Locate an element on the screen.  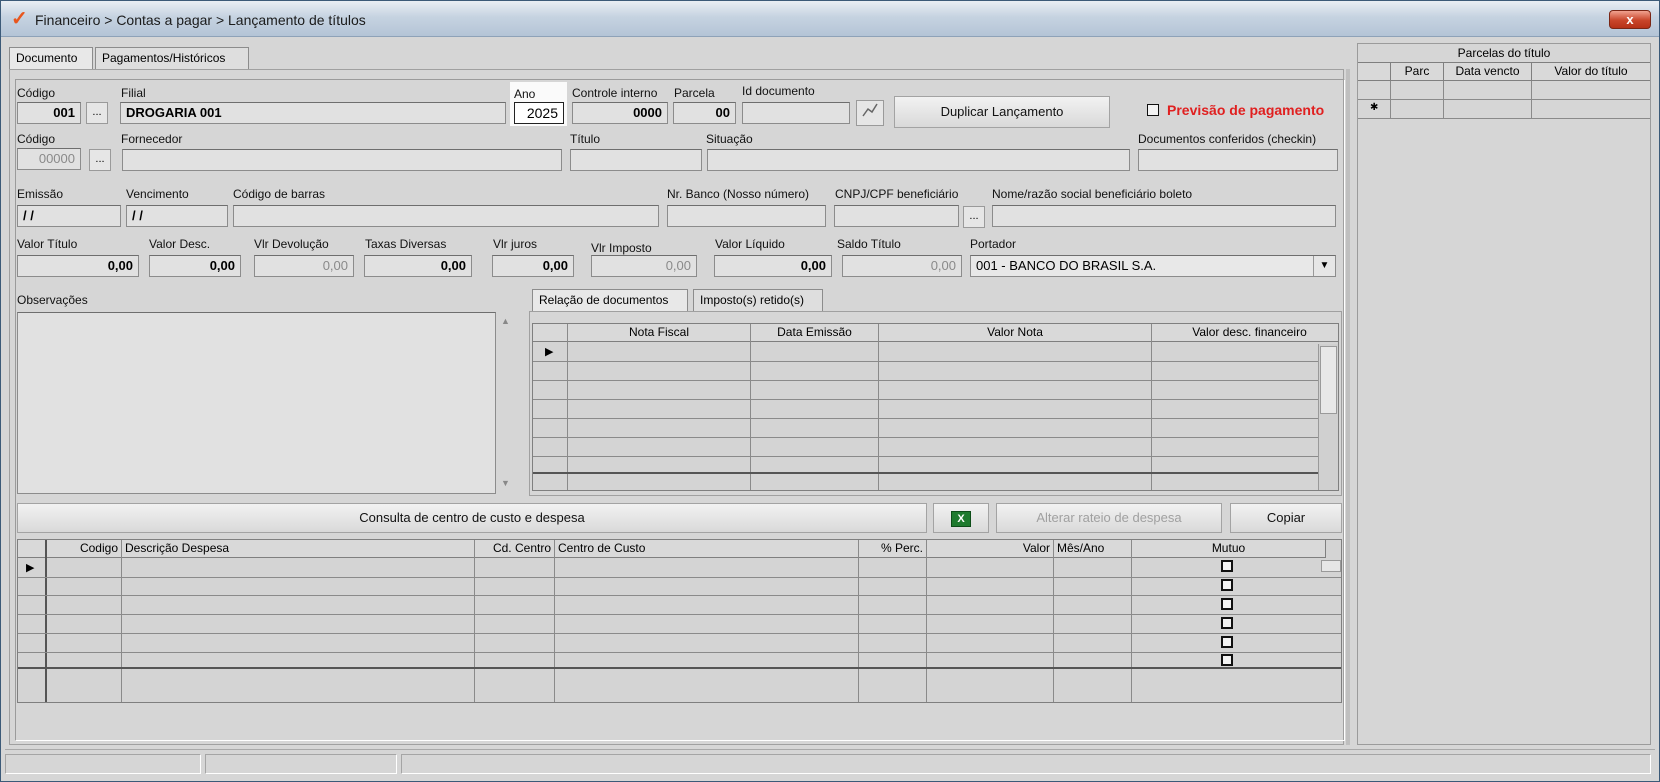
excel-icon: X is located at coordinates (961, 519).